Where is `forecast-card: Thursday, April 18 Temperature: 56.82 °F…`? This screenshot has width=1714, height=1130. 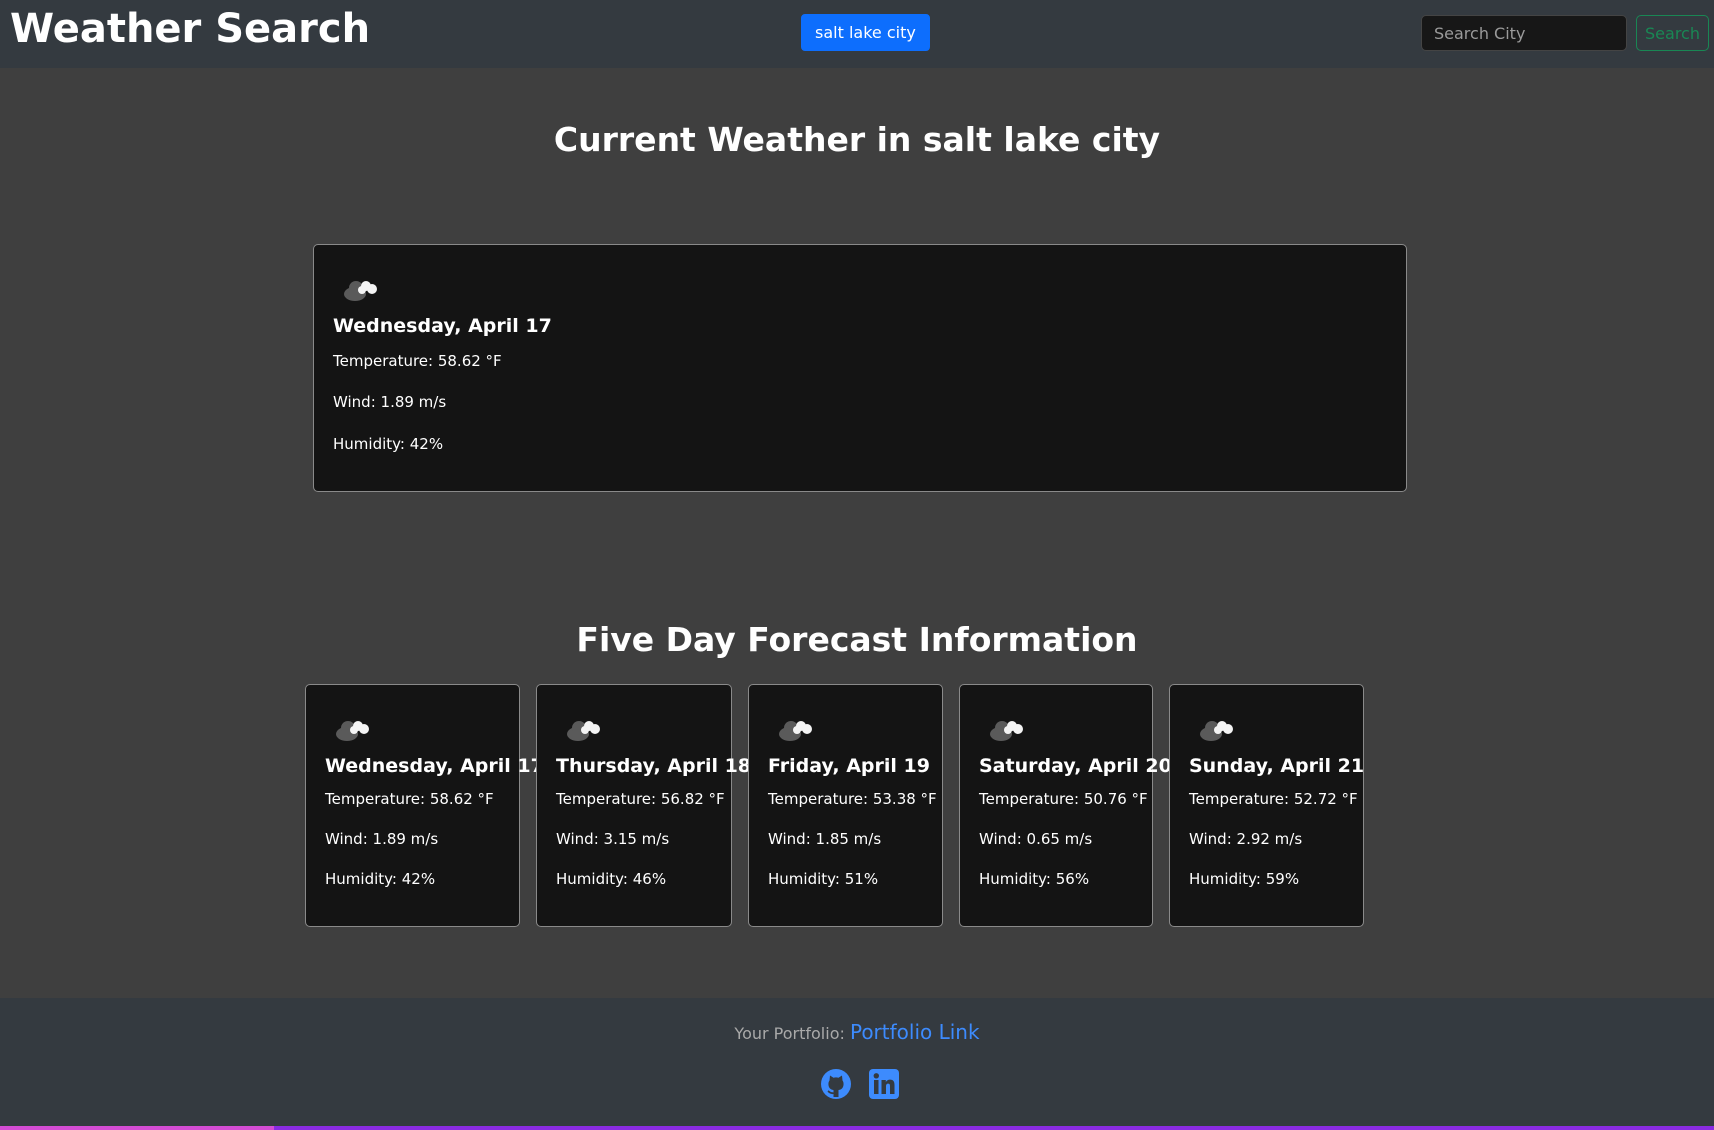 forecast-card: Thursday, April 18 Temperature: 56.82 °F… is located at coordinates (643, 805).